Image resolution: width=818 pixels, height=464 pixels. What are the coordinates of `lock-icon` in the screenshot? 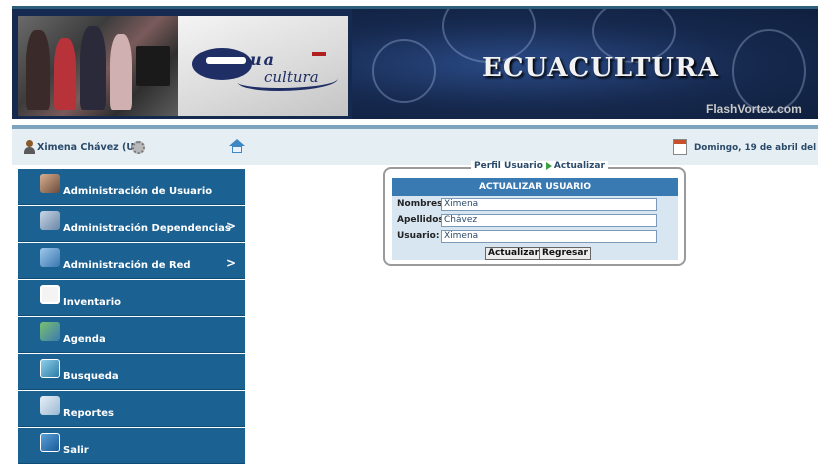 It's located at (50, 442).